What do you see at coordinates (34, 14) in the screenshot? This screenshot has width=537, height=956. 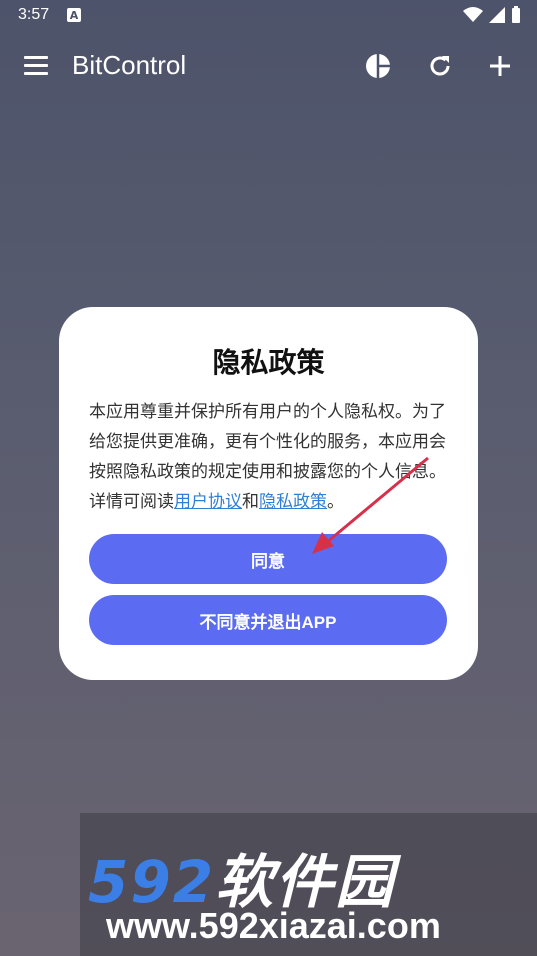 I see `status-time: 3:57` at bounding box center [34, 14].